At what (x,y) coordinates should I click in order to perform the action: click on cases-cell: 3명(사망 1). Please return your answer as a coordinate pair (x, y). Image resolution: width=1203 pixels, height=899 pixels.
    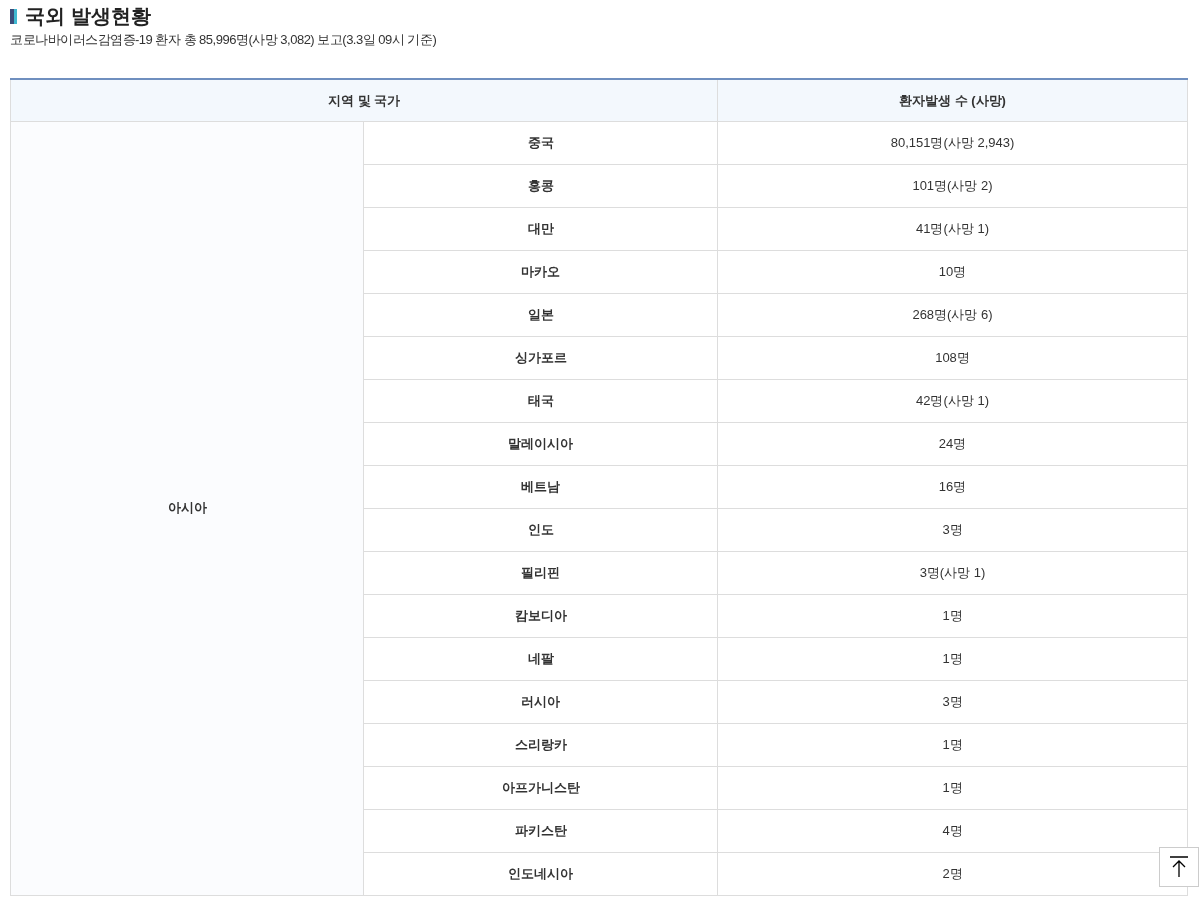
    Looking at the image, I should click on (952, 572).